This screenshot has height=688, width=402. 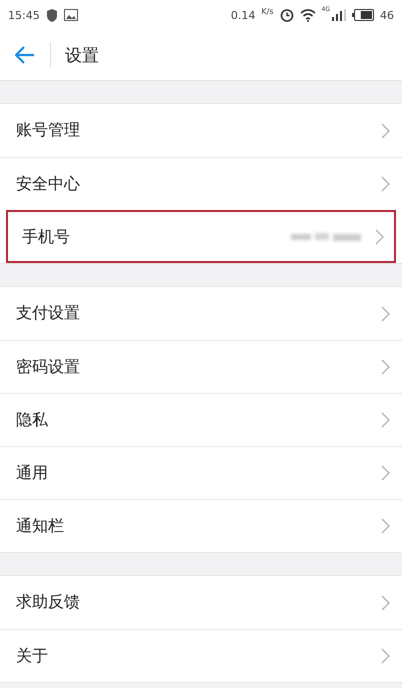 I want to click on page-title: 设置, so click(x=82, y=55).